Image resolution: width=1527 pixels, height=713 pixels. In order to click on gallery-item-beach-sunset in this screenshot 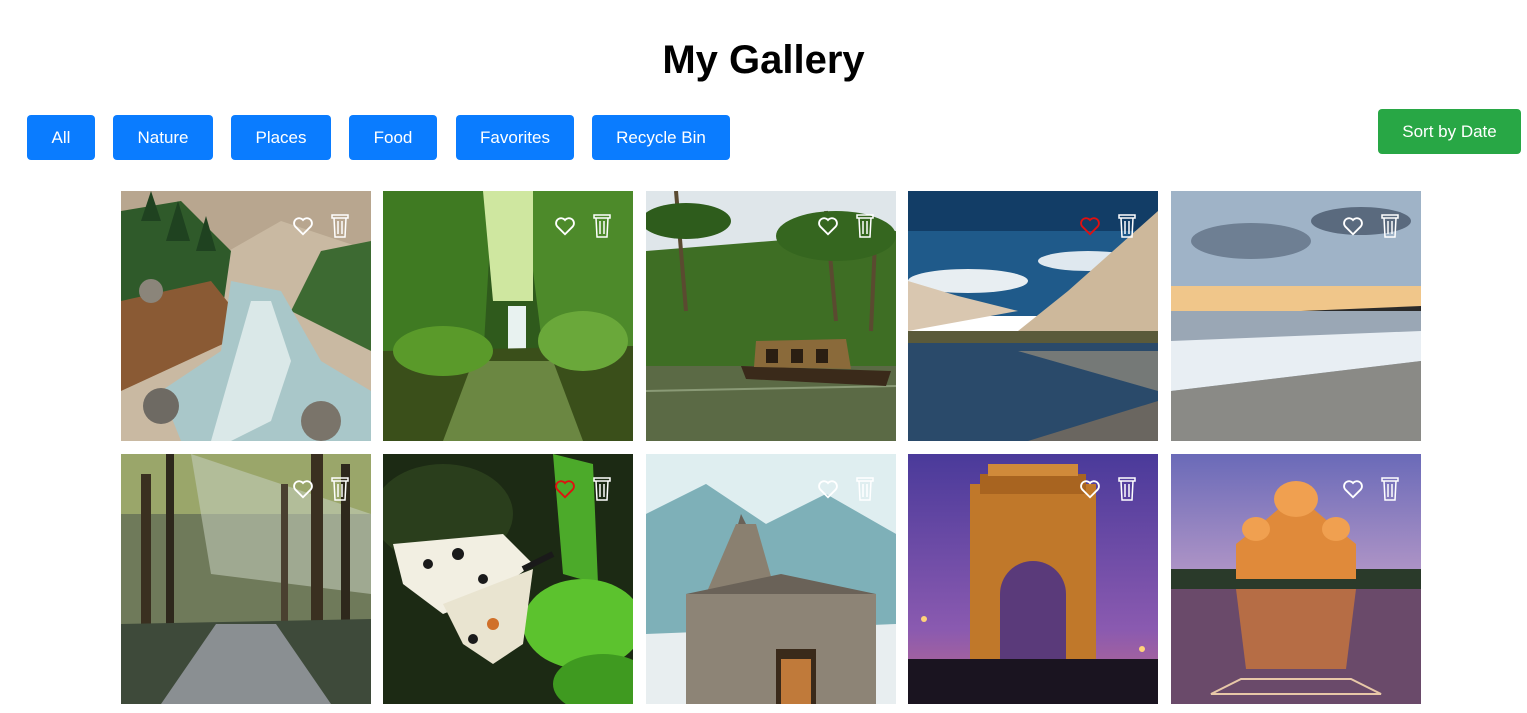, I will do `click(1296, 316)`.